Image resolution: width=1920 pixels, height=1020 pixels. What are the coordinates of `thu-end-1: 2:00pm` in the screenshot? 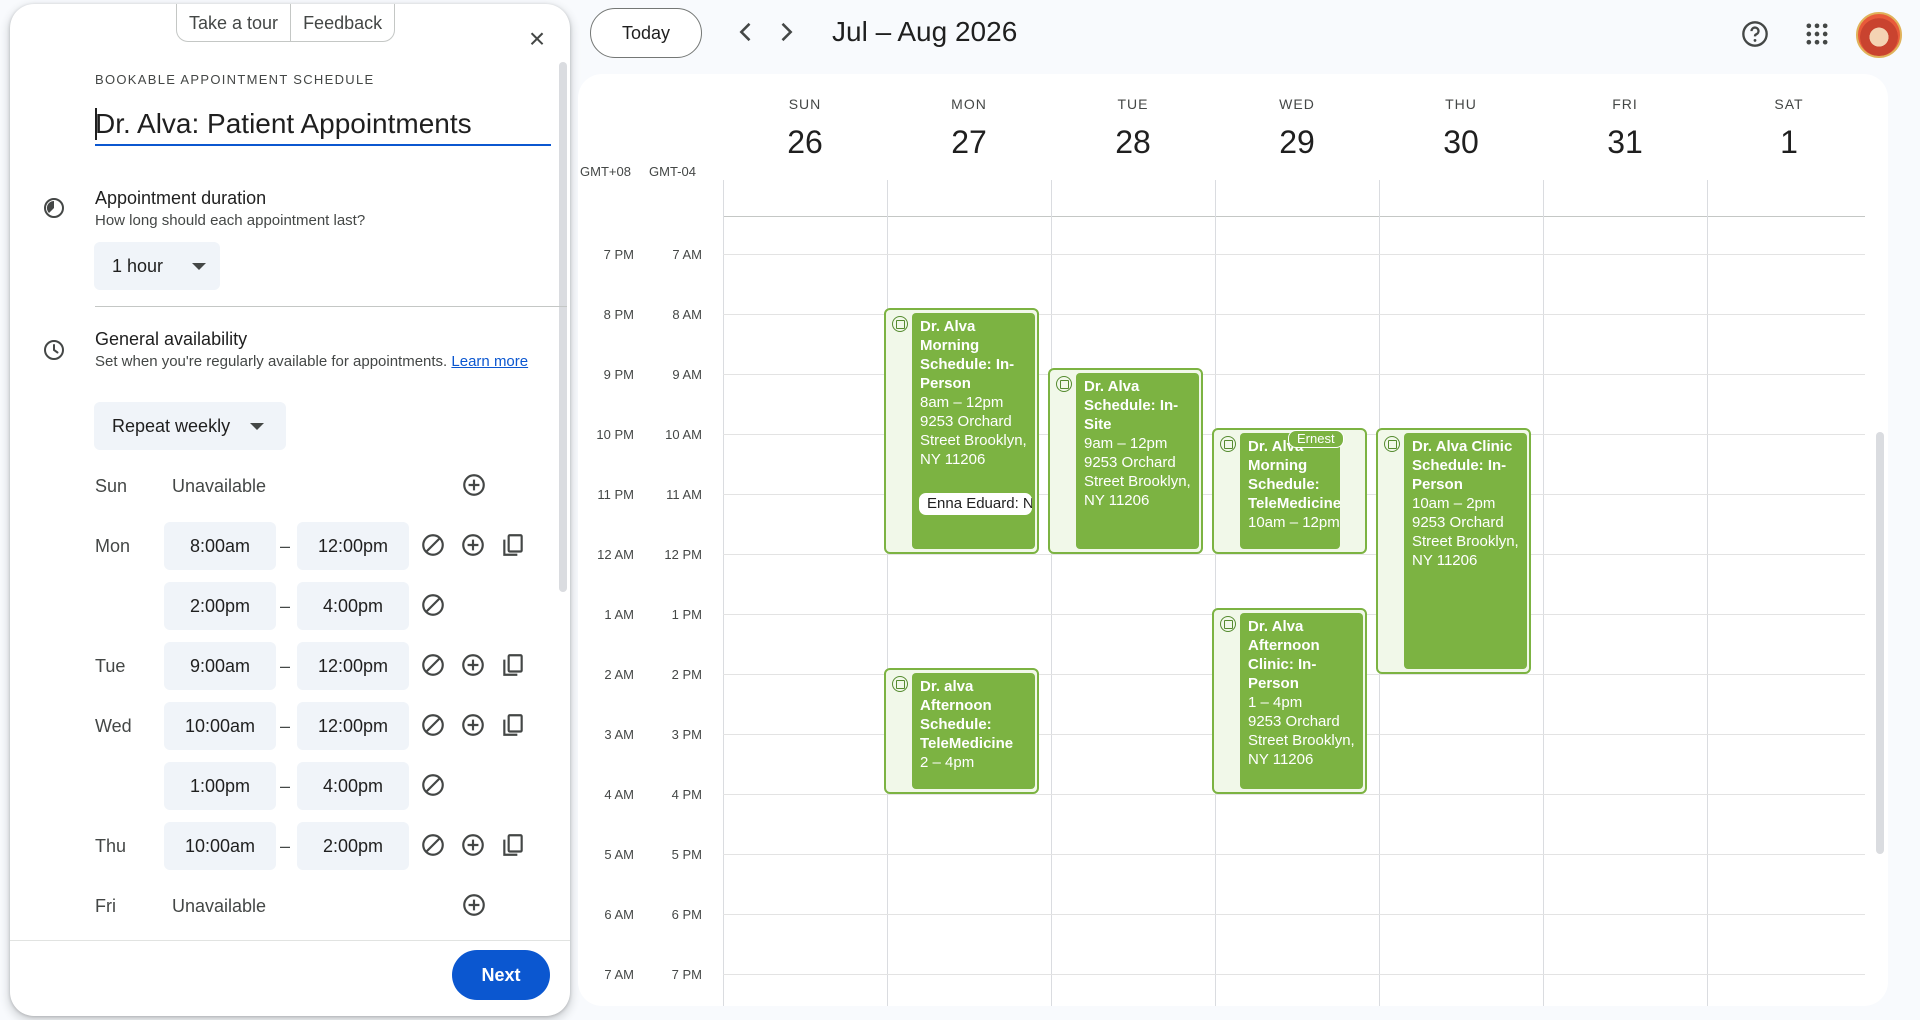 It's located at (353, 846).